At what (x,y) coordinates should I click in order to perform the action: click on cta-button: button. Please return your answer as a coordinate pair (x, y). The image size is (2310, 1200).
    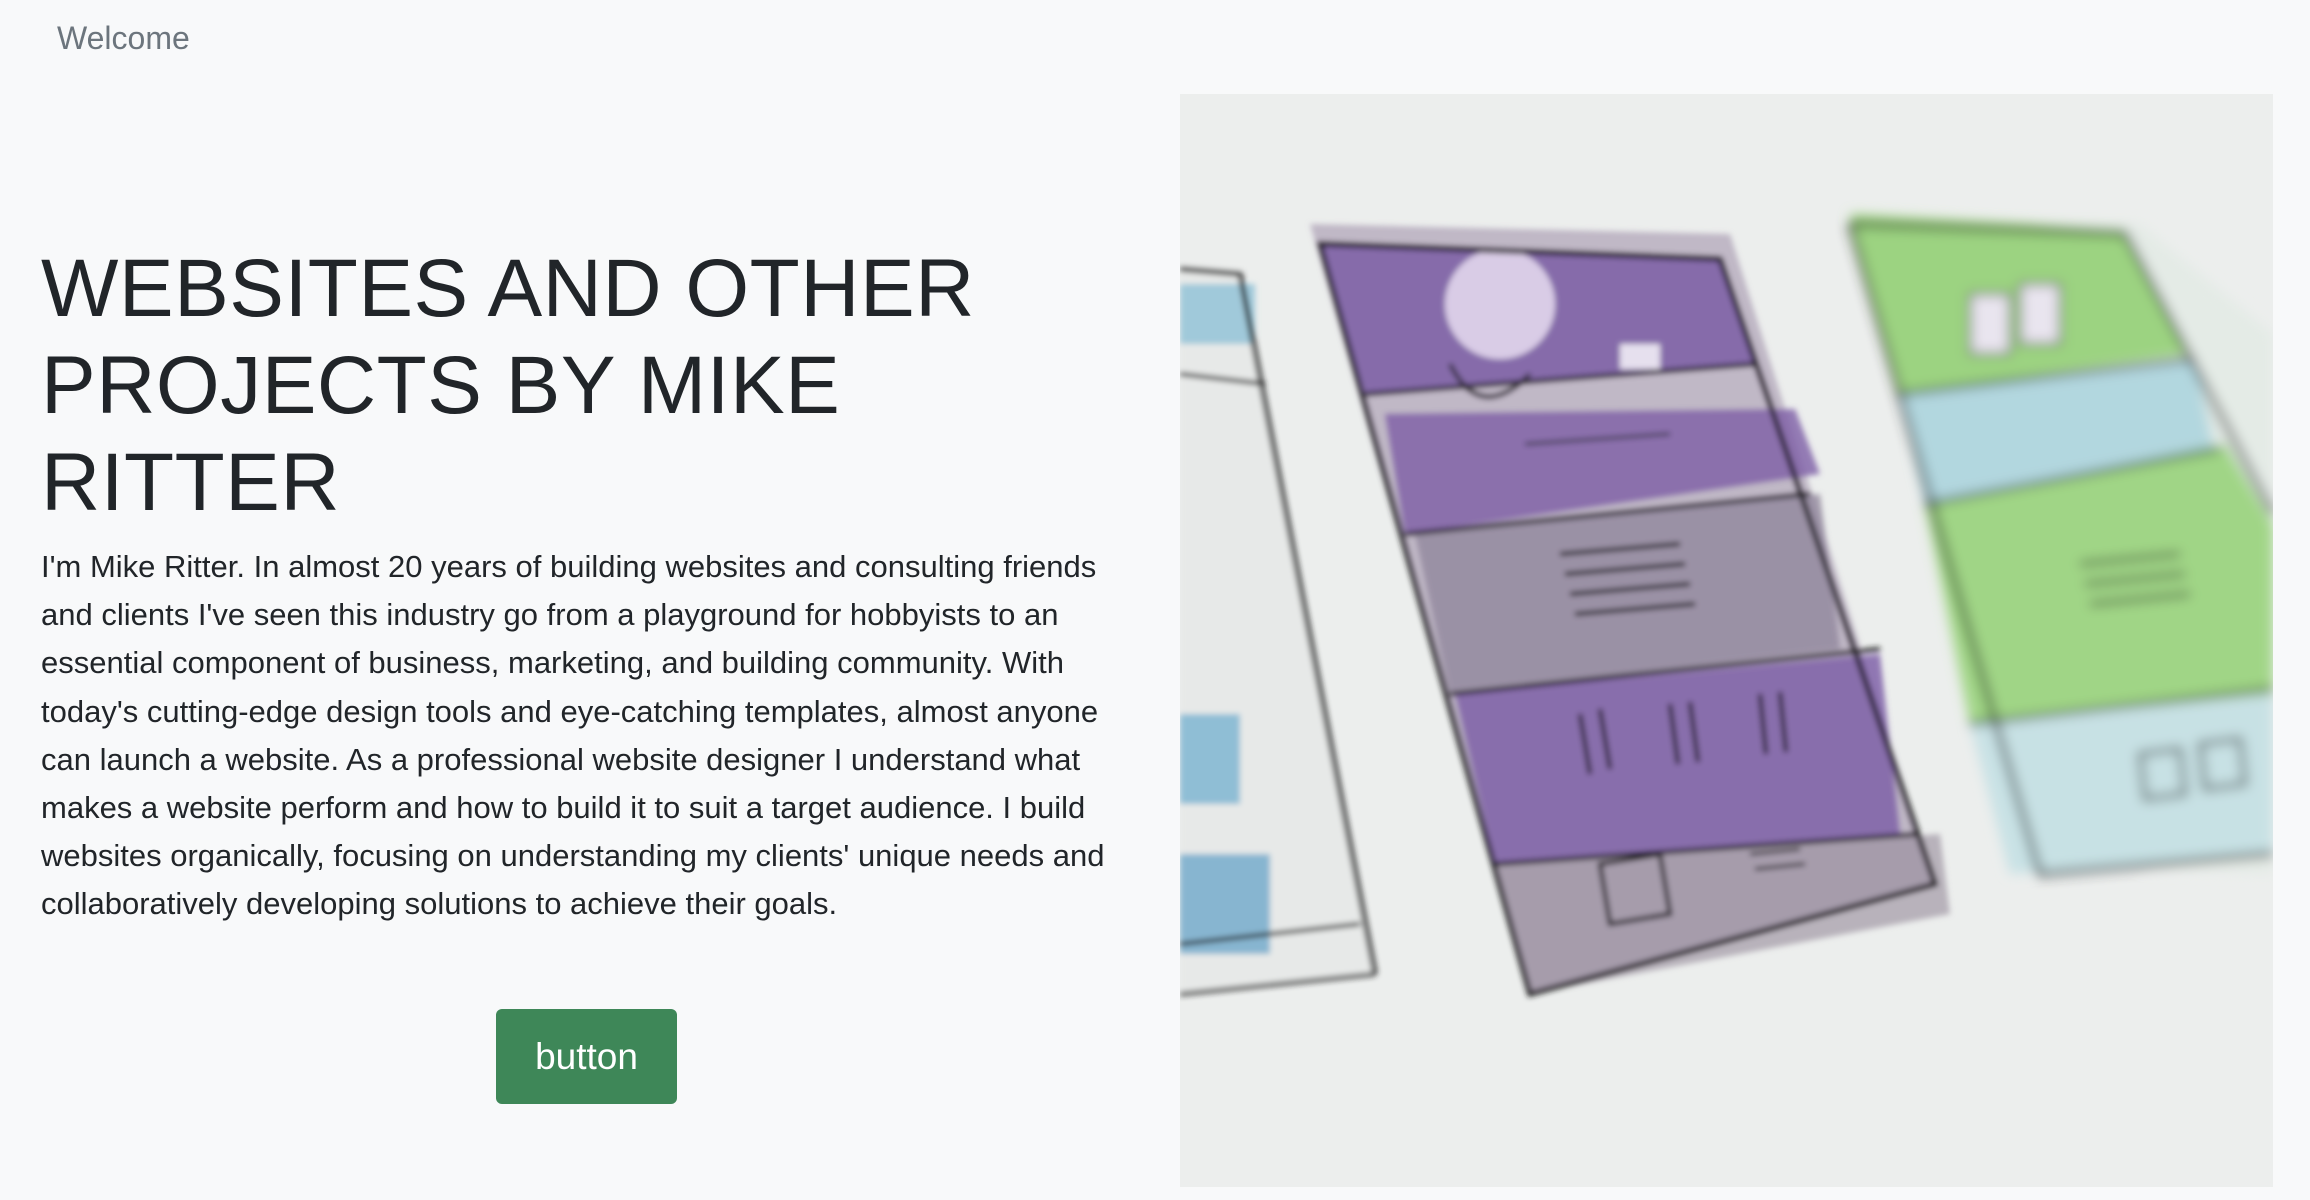
    Looking at the image, I should click on (586, 1056).